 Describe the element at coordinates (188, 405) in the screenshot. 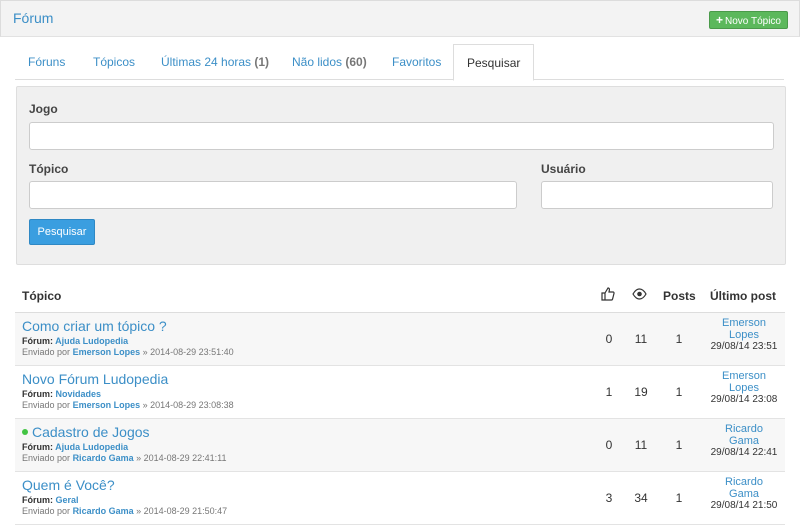

I see `topic-date: » 2014-08-29 23:08:38` at that location.